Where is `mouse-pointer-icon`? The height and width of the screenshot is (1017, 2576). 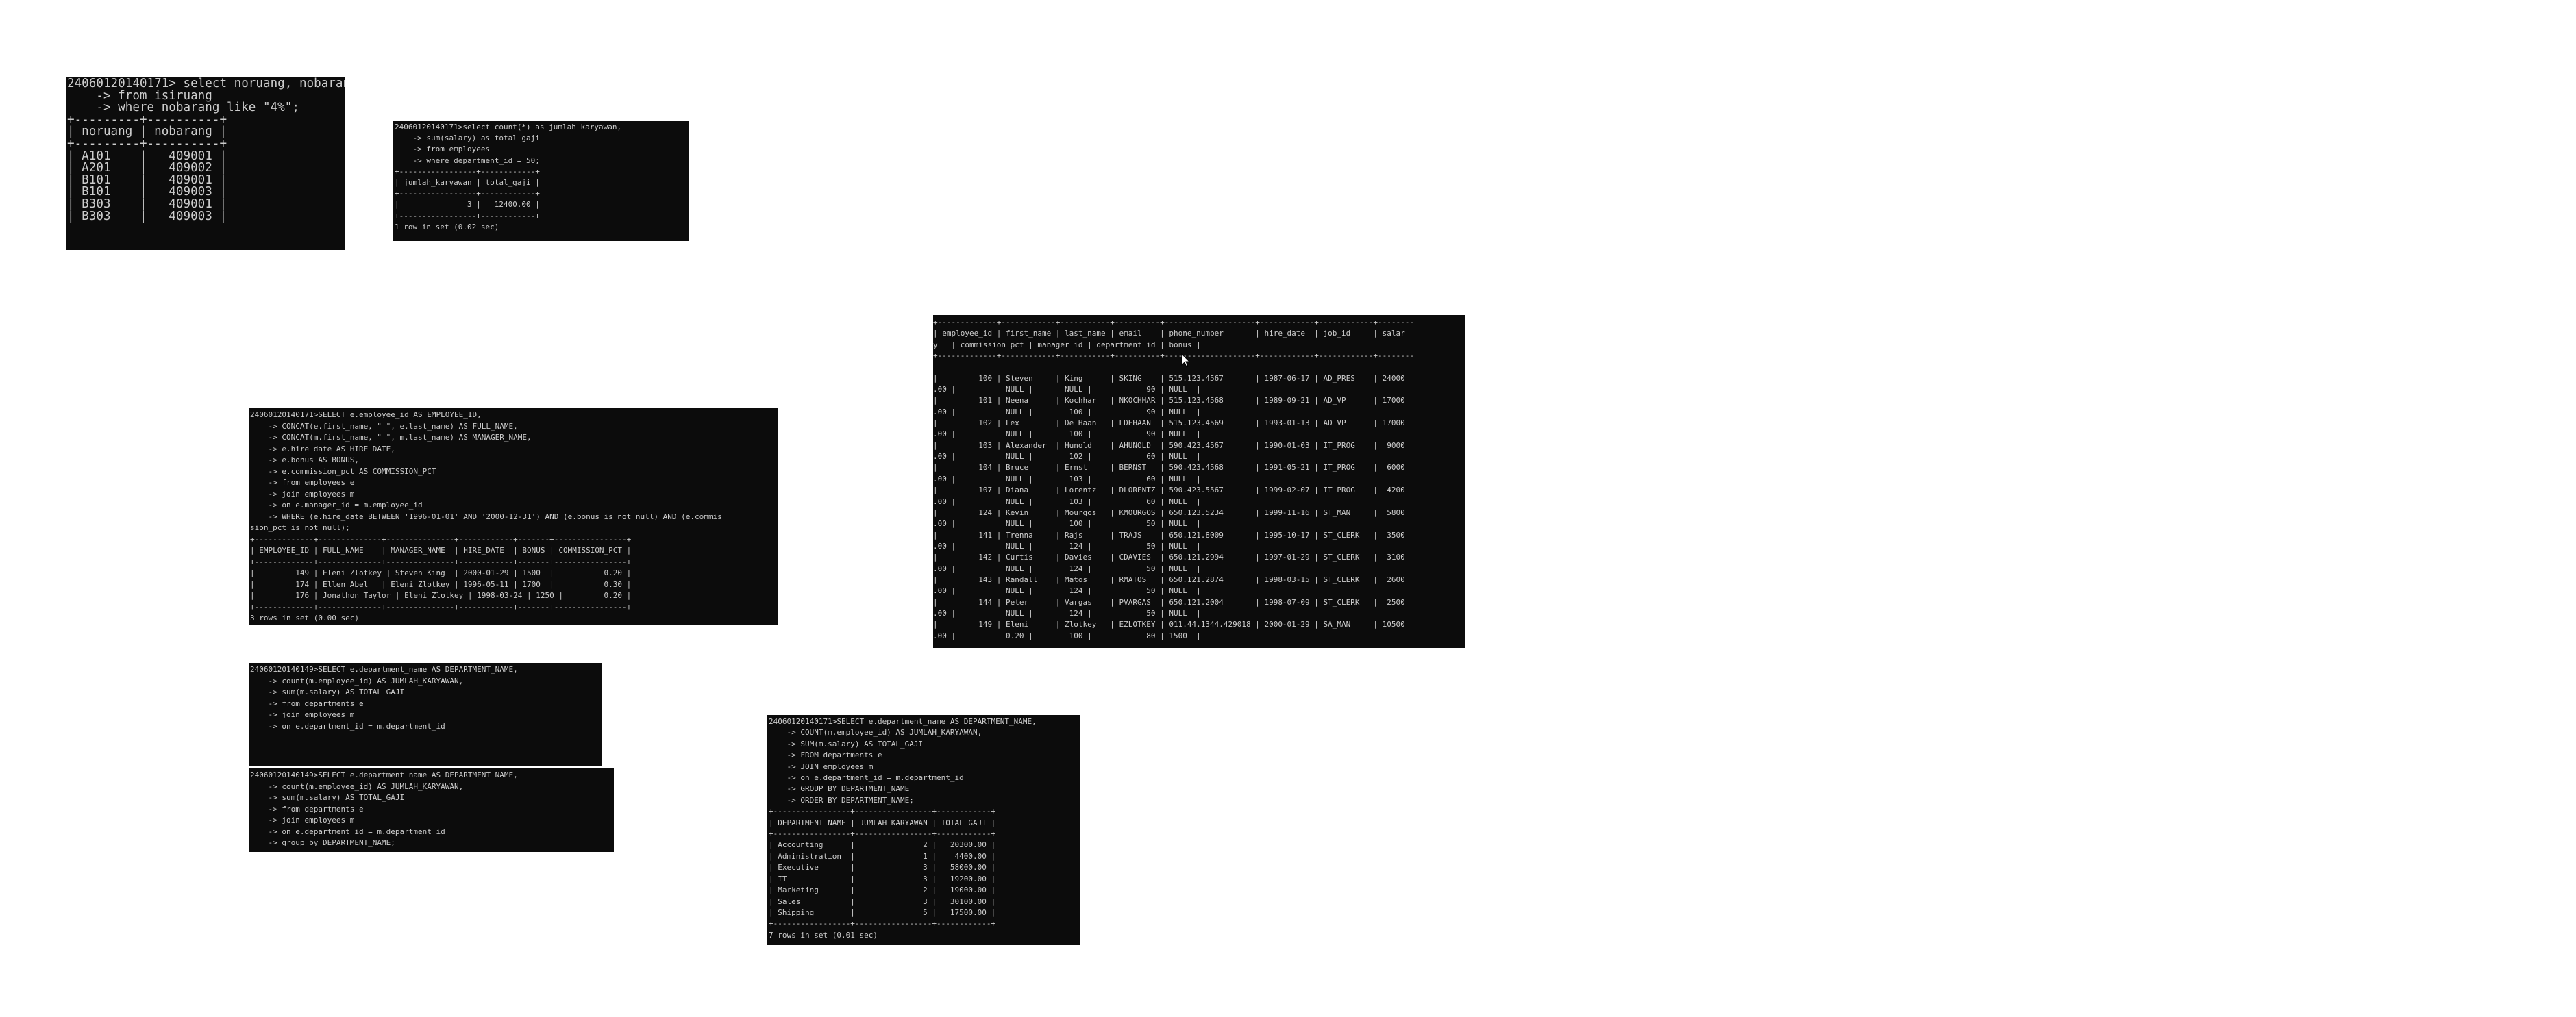
mouse-pointer-icon is located at coordinates (1186, 360).